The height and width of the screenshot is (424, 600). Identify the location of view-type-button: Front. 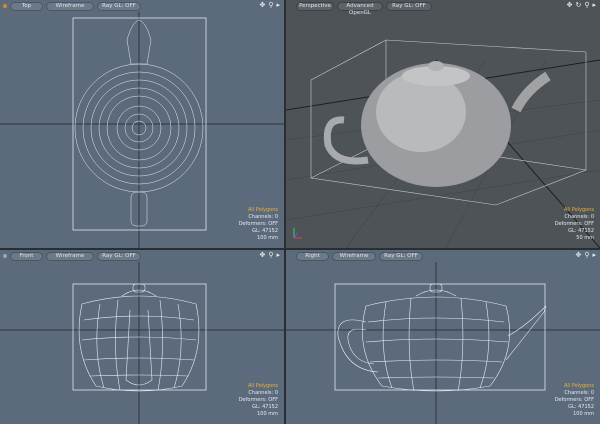
(26, 256).